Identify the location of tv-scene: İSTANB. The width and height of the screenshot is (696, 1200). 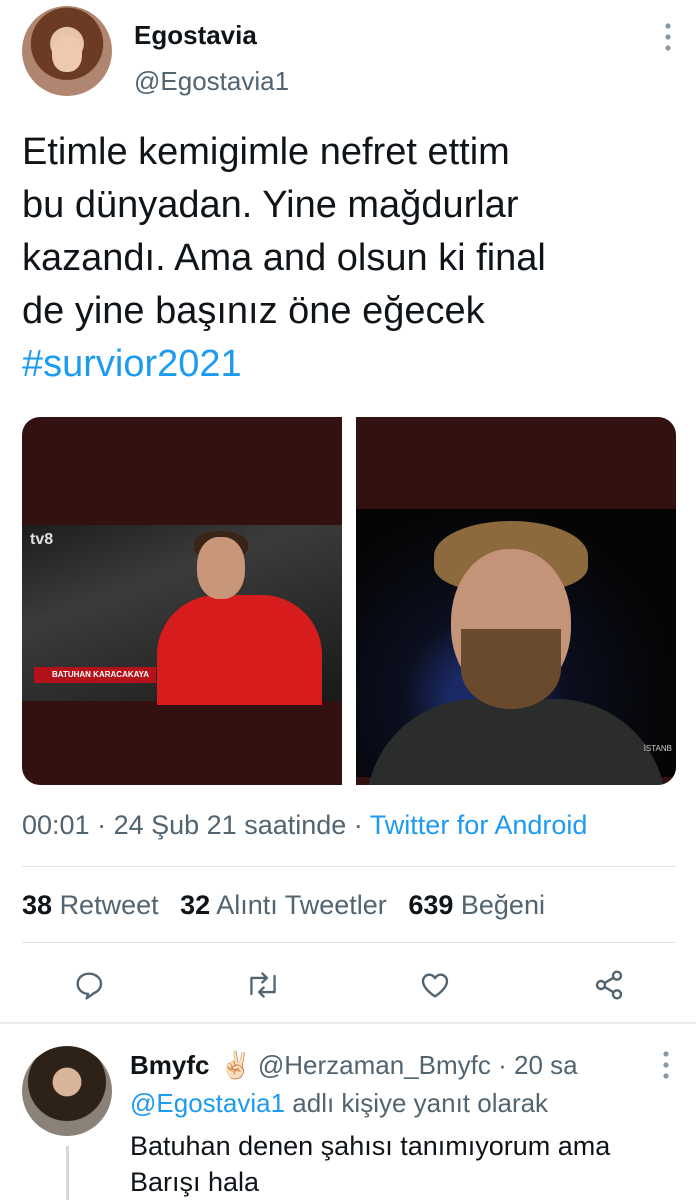
(516, 647).